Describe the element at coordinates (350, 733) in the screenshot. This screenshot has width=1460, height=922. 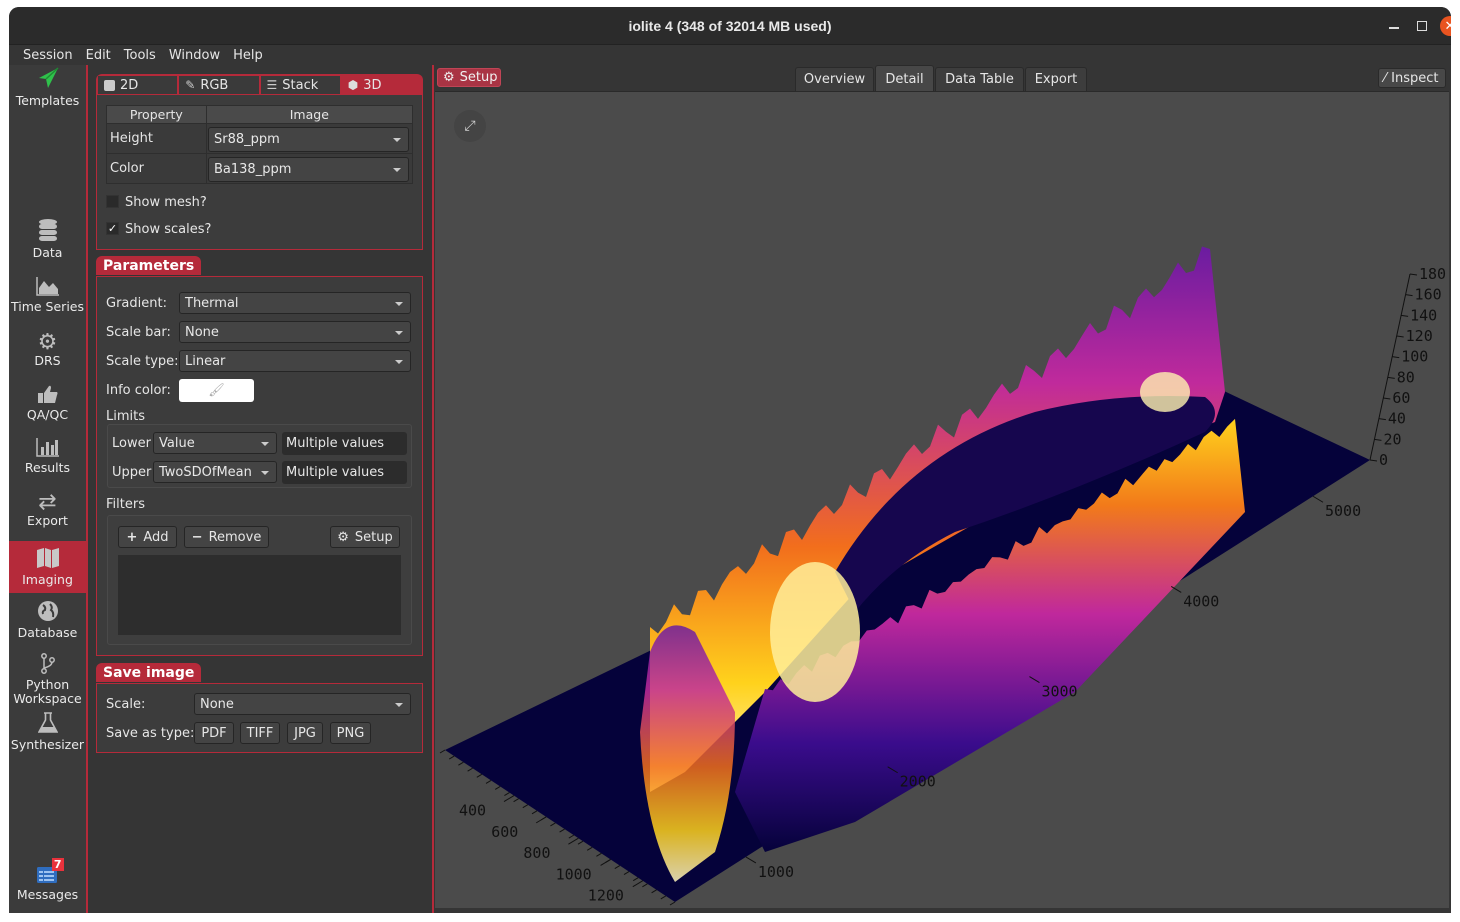
I see `save-png-button: PNG` at that location.